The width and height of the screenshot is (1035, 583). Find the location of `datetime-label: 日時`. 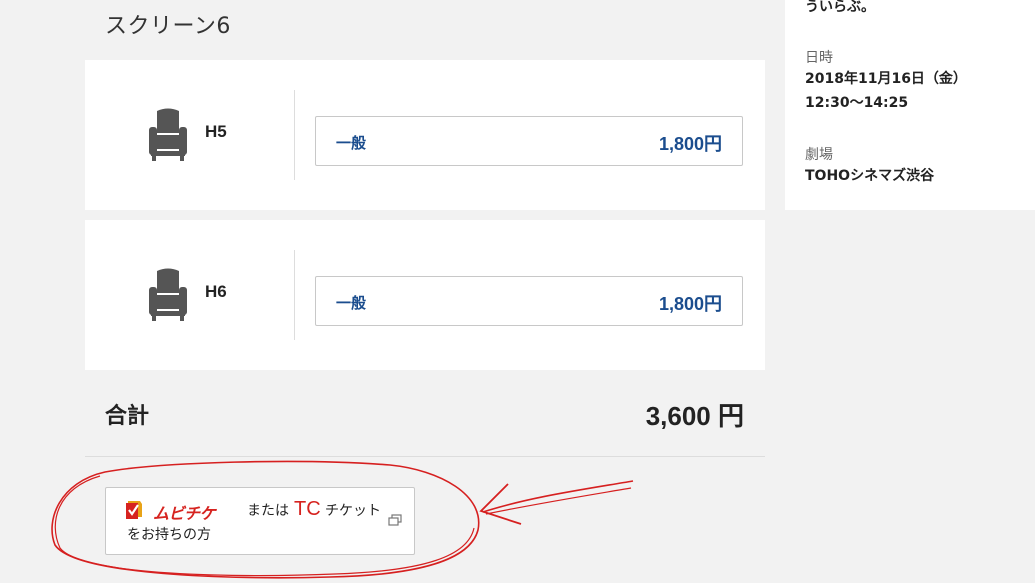

datetime-label: 日時 is located at coordinates (819, 58).